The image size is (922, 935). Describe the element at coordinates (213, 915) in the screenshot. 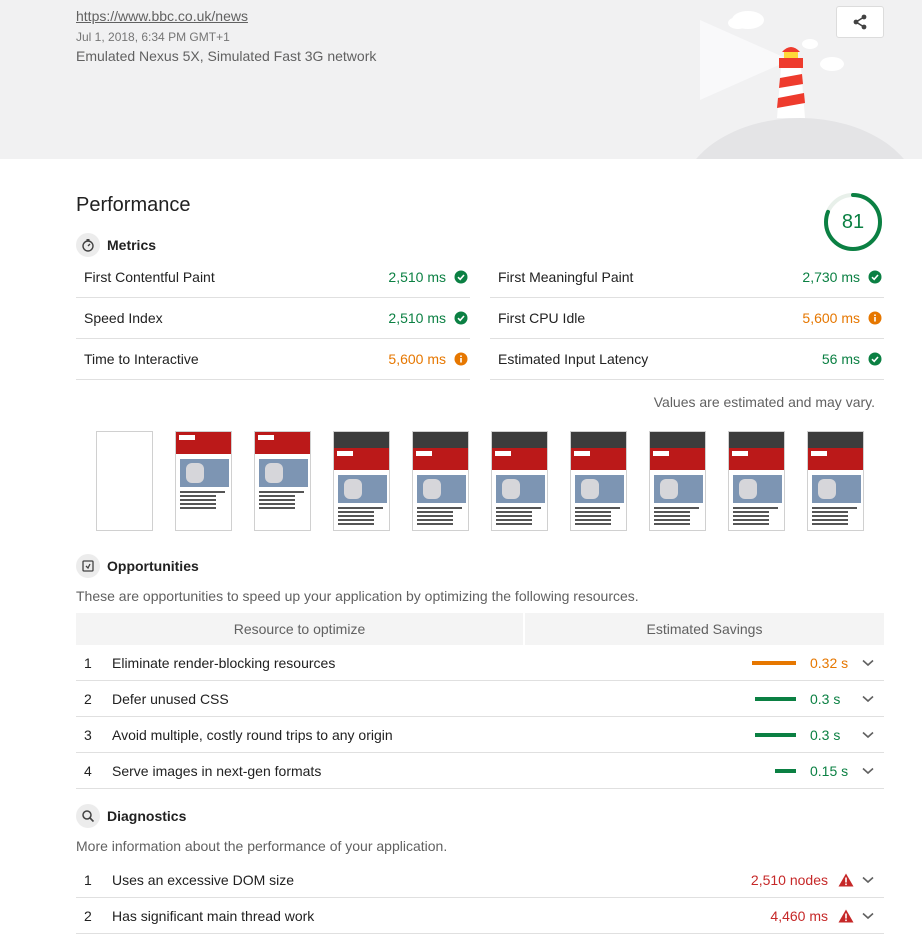

I see `diagnostic-label: Has significant main thread work` at that location.